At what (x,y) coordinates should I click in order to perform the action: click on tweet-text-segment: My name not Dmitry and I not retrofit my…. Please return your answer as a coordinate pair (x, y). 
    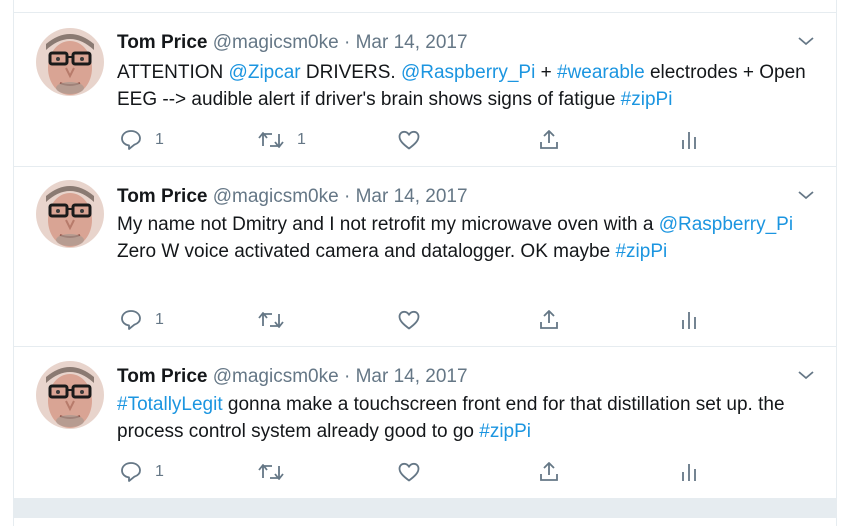
    Looking at the image, I should click on (388, 224).